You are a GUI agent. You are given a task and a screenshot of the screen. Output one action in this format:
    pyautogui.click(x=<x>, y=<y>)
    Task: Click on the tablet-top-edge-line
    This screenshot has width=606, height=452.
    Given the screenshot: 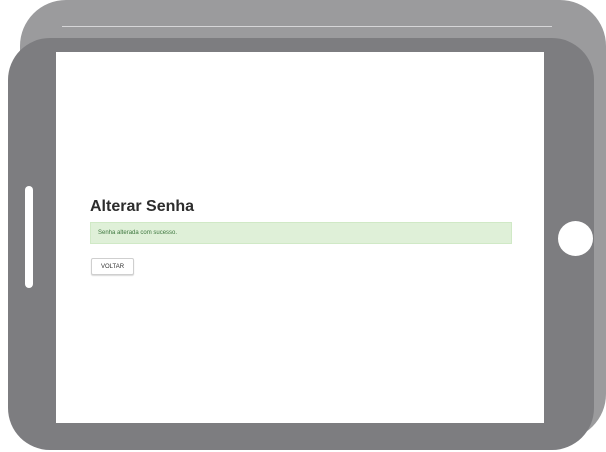 What is the action you would take?
    pyautogui.click(x=307, y=26)
    